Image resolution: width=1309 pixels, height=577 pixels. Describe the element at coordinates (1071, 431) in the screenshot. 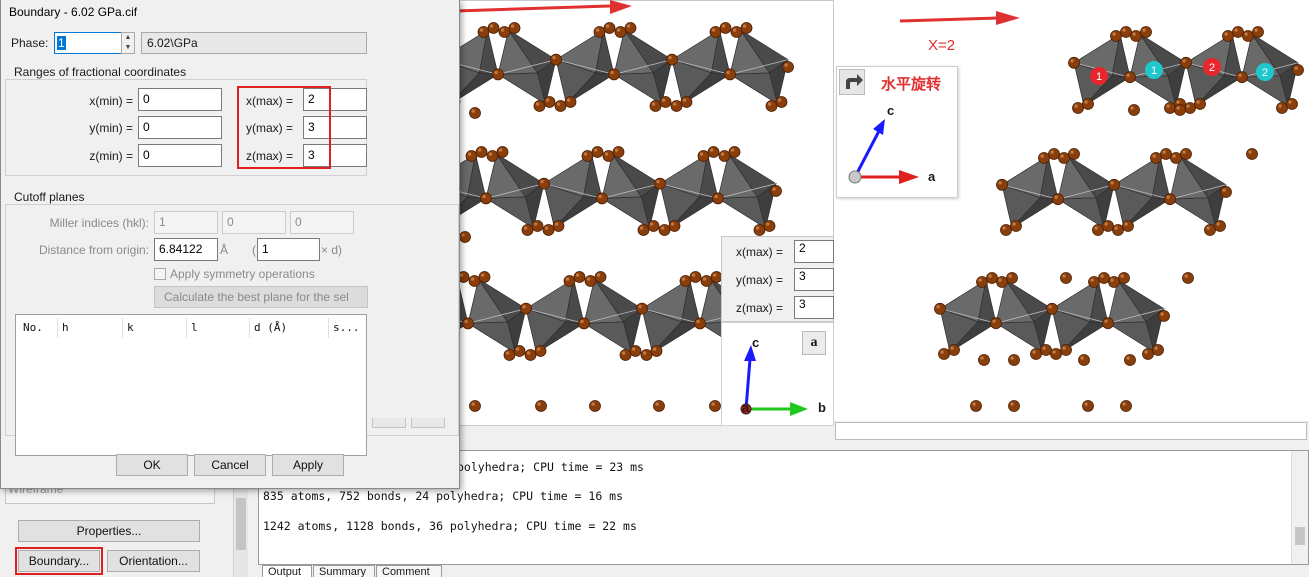

I see `toolbar-field` at that location.